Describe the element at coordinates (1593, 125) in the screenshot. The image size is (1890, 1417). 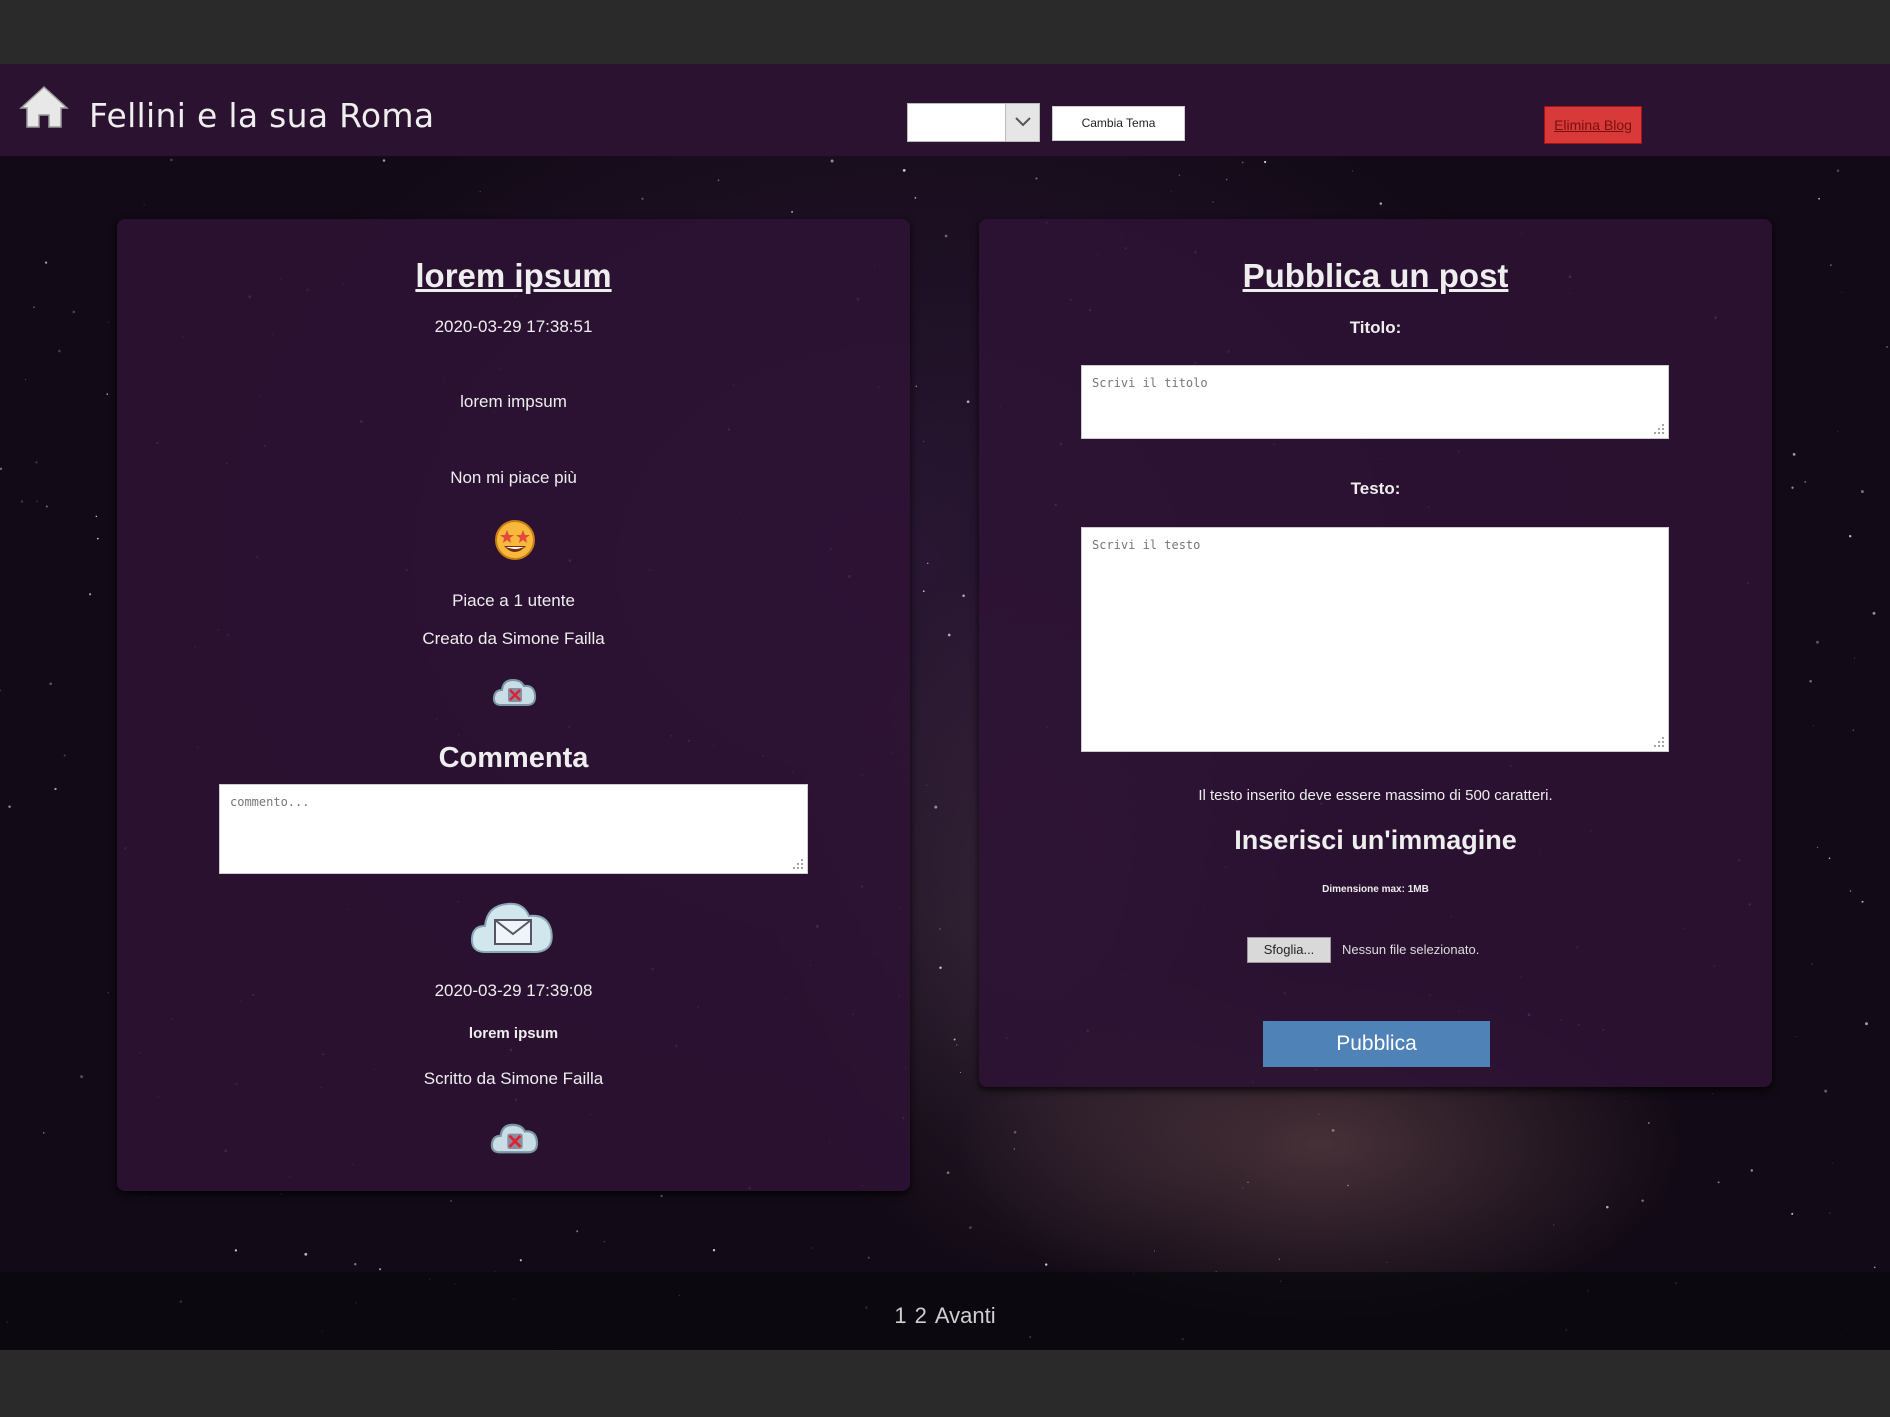
I see `delete-blog-button: Elimina Blog` at that location.